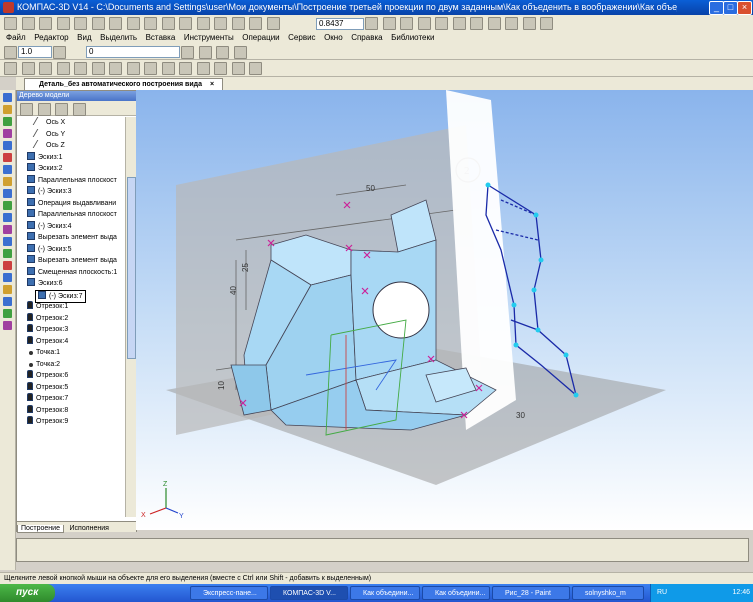  What do you see at coordinates (35, 52) in the screenshot?
I see `scale-combo: 1.0` at bounding box center [35, 52].